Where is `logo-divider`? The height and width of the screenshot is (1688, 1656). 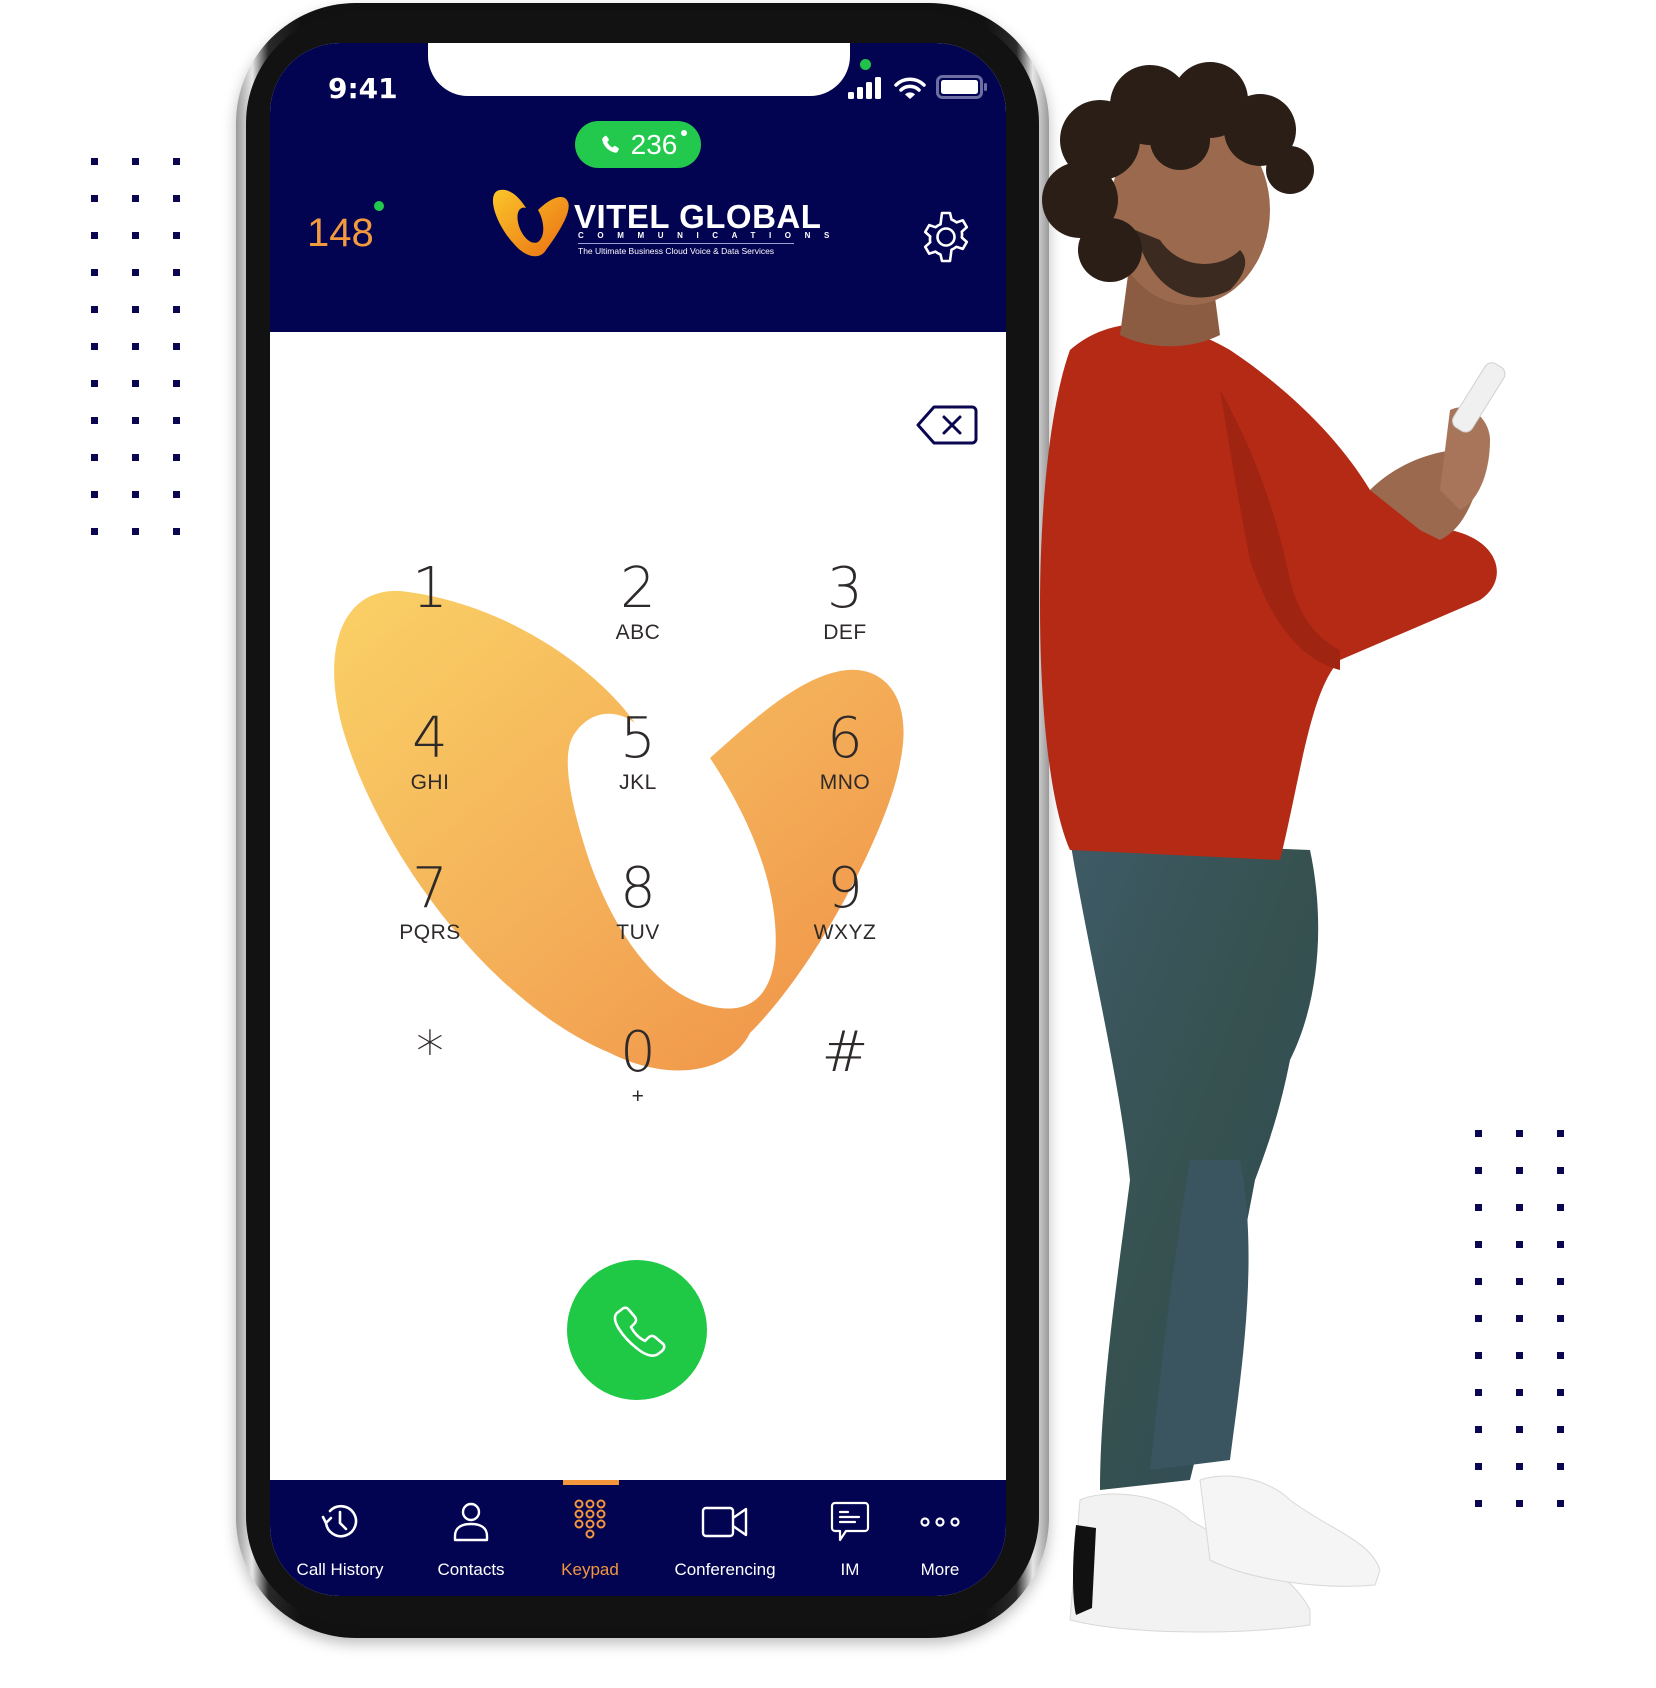 logo-divider is located at coordinates (686, 243).